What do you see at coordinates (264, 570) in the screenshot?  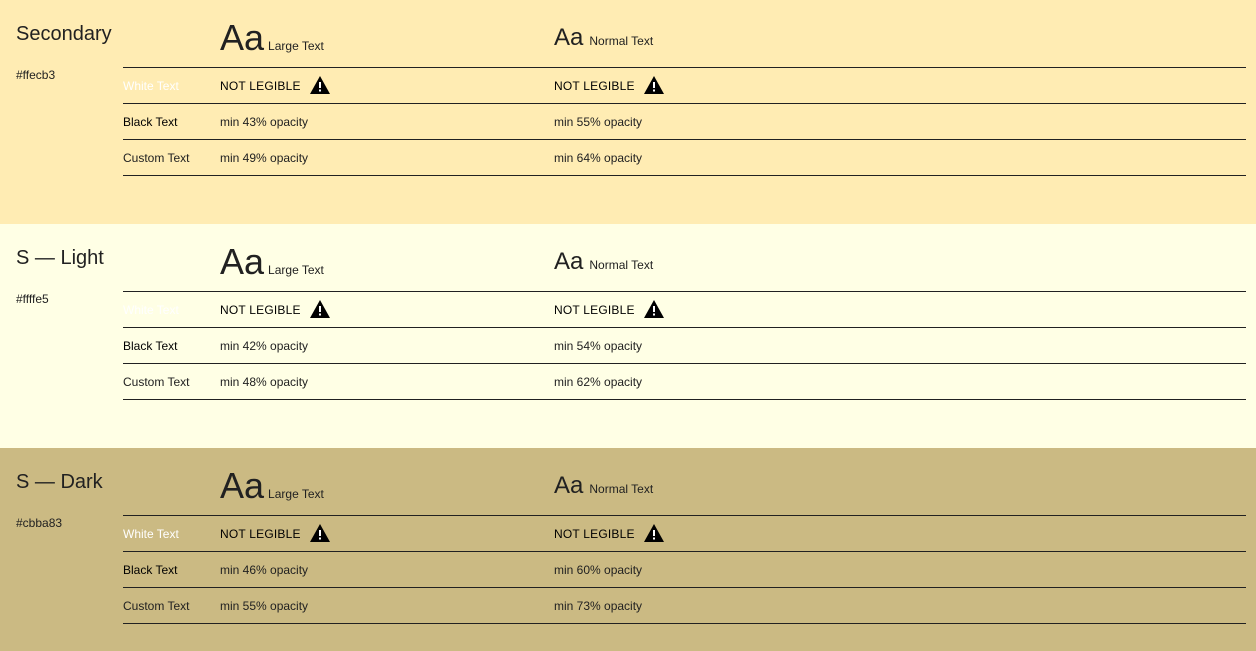 I see `large-text-value: min 46% opacity` at bounding box center [264, 570].